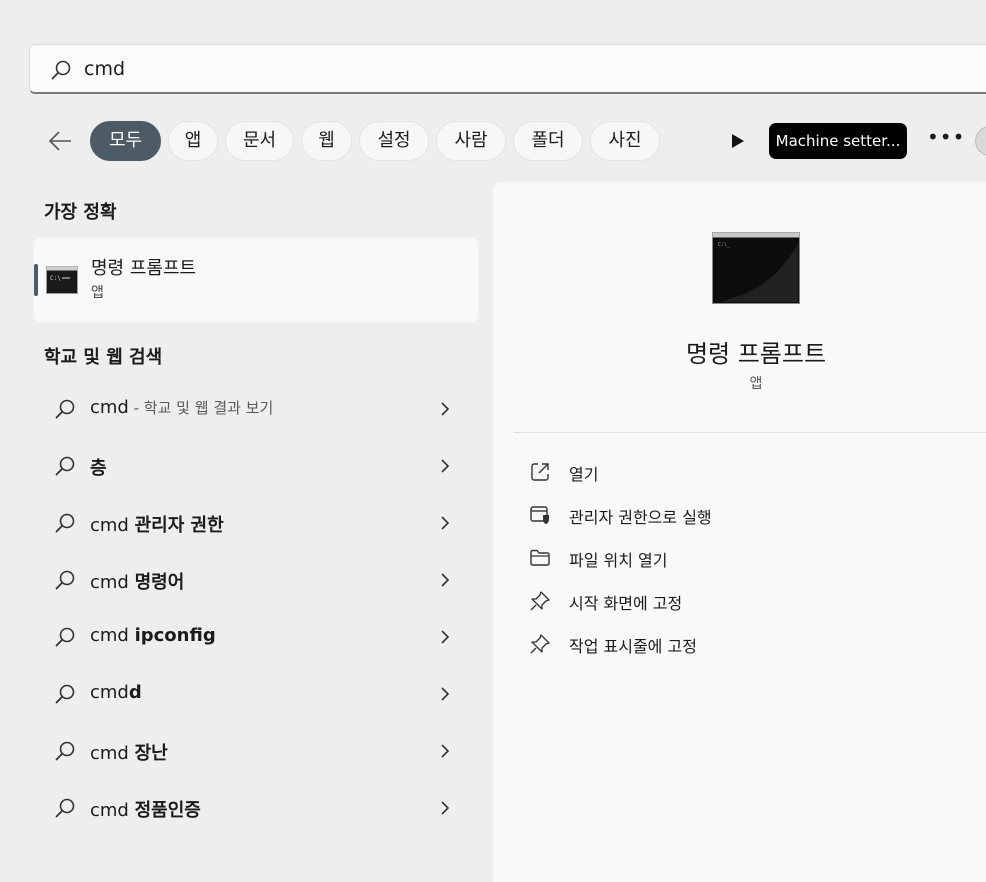 The height and width of the screenshot is (882, 986). What do you see at coordinates (540, 560) in the screenshot?
I see `folder-icon` at bounding box center [540, 560].